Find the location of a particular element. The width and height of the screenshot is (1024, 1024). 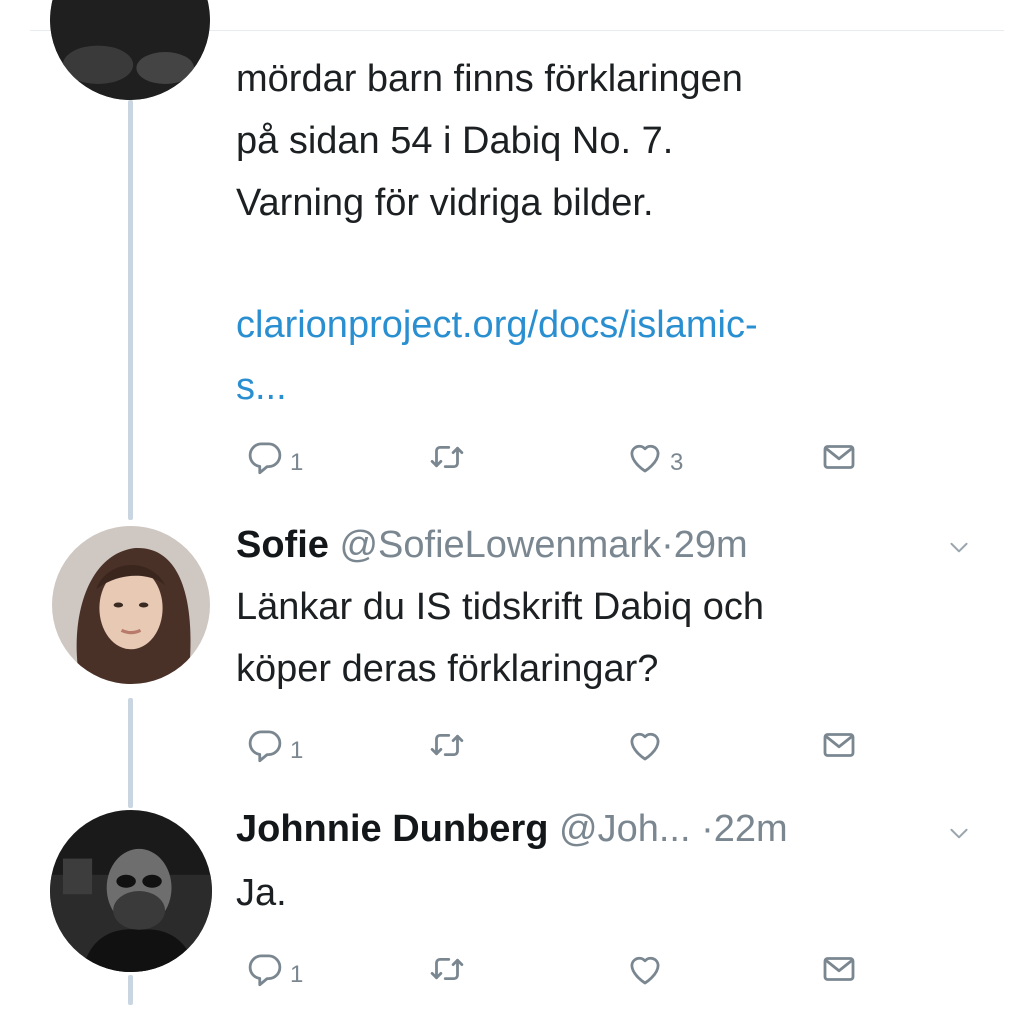

author-name: Johnnie Dunberg is located at coordinates (392, 829).